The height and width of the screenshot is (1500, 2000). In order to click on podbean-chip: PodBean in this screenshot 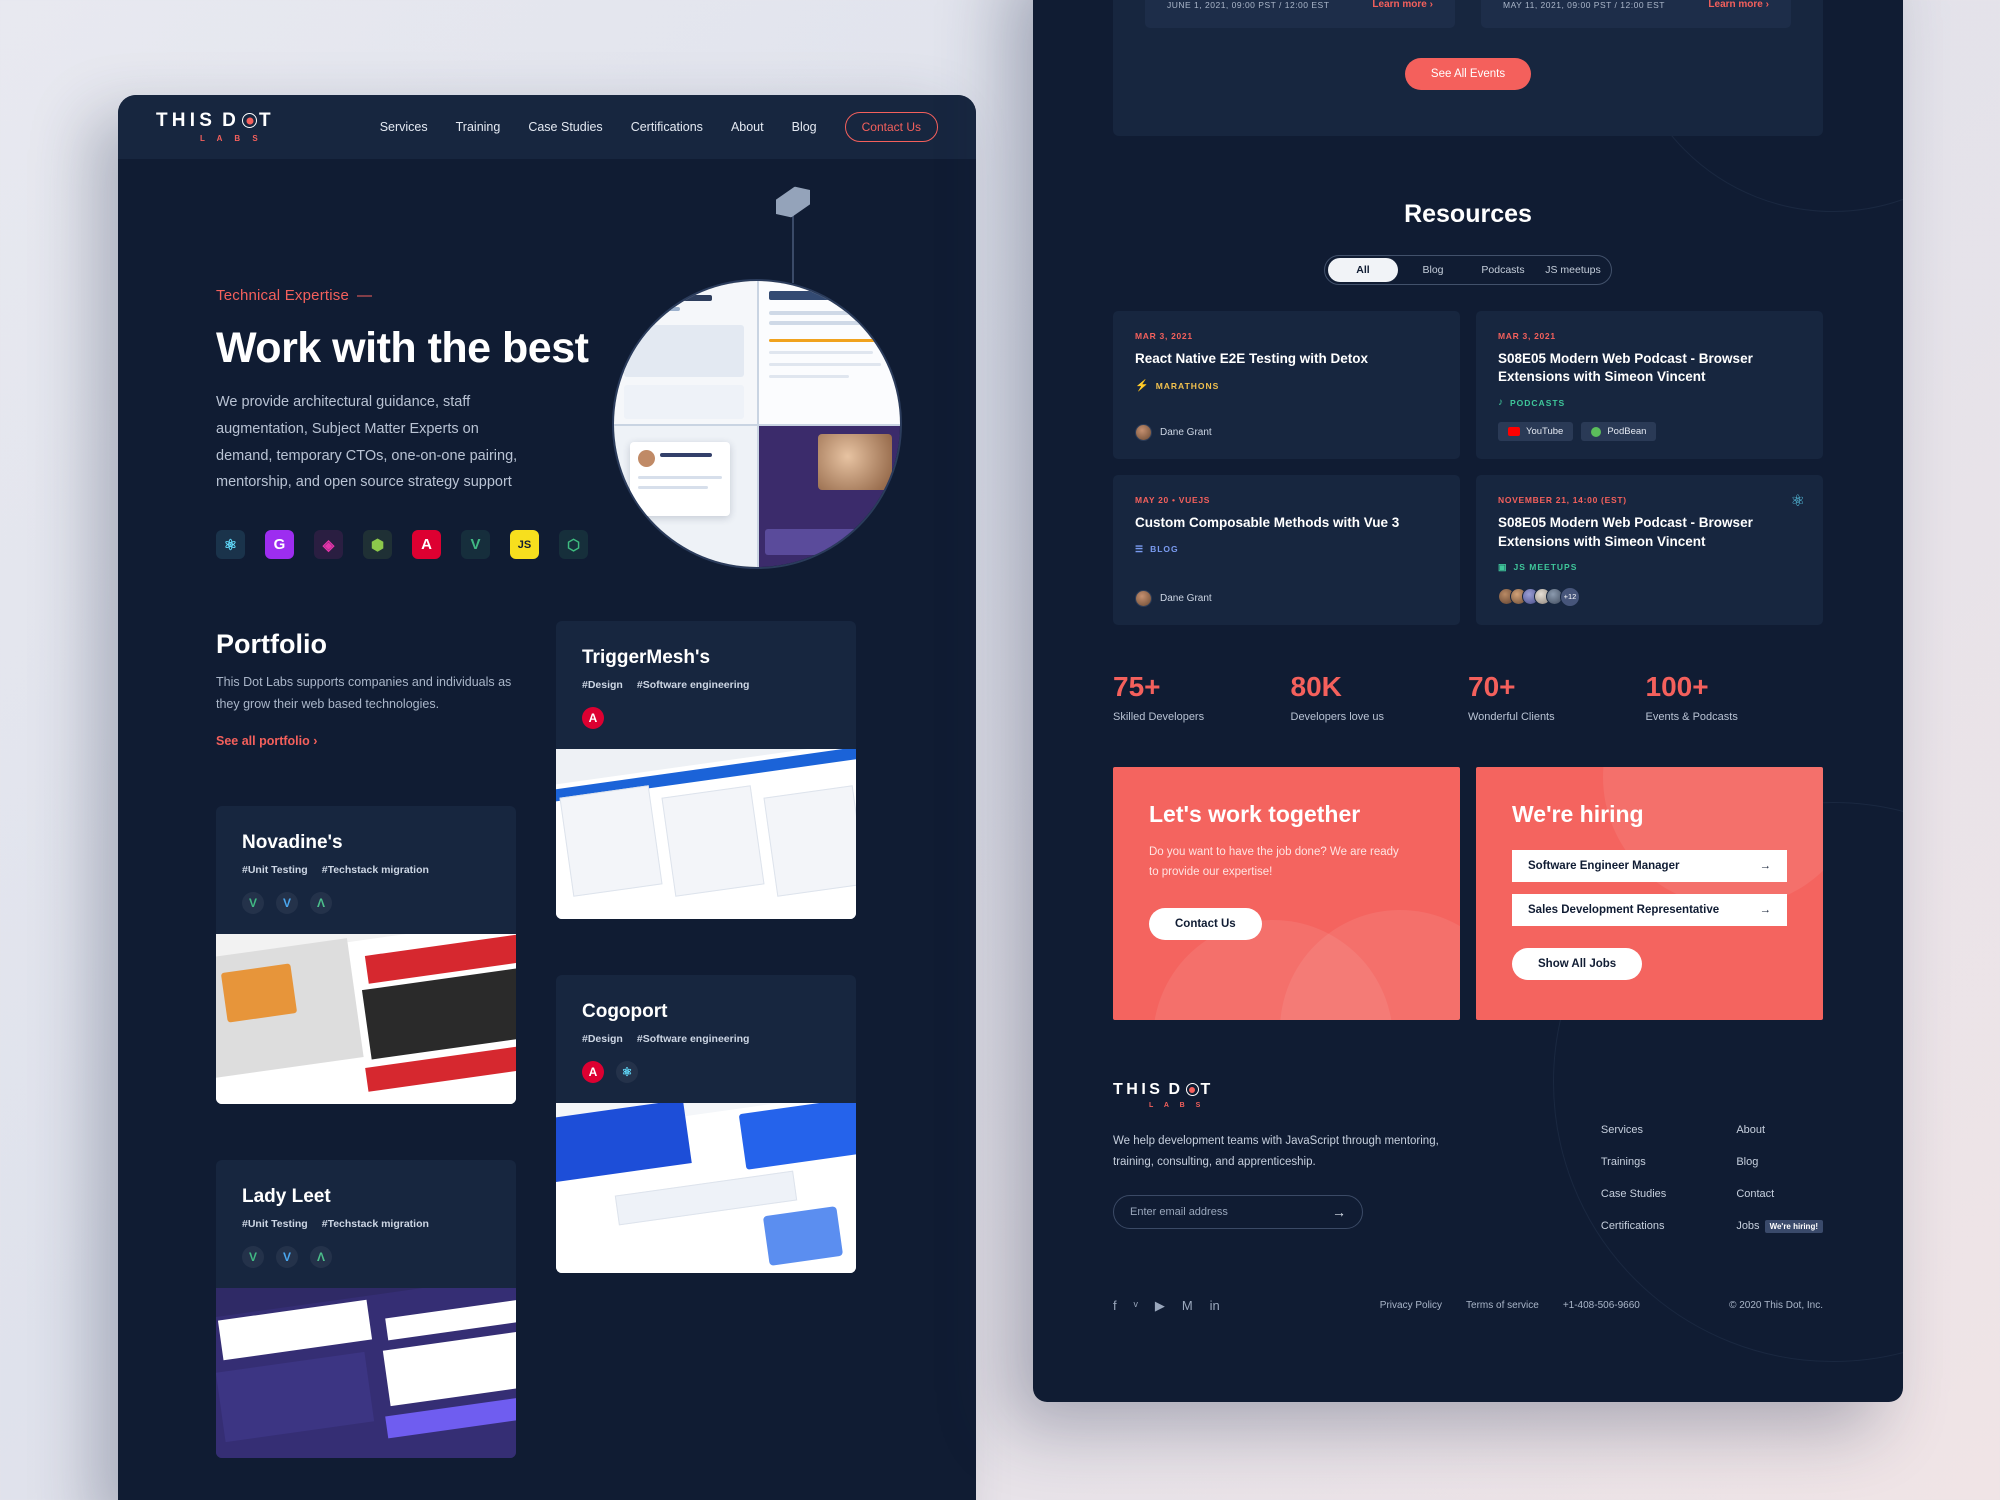, I will do `click(1619, 432)`.